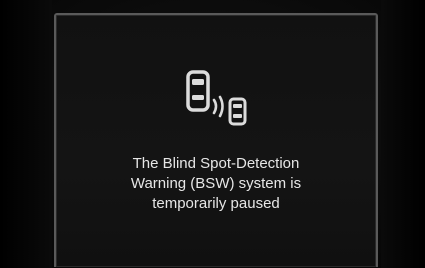  Describe the element at coordinates (218, 100) in the screenshot. I see `blind-spot-detection-icon` at that location.